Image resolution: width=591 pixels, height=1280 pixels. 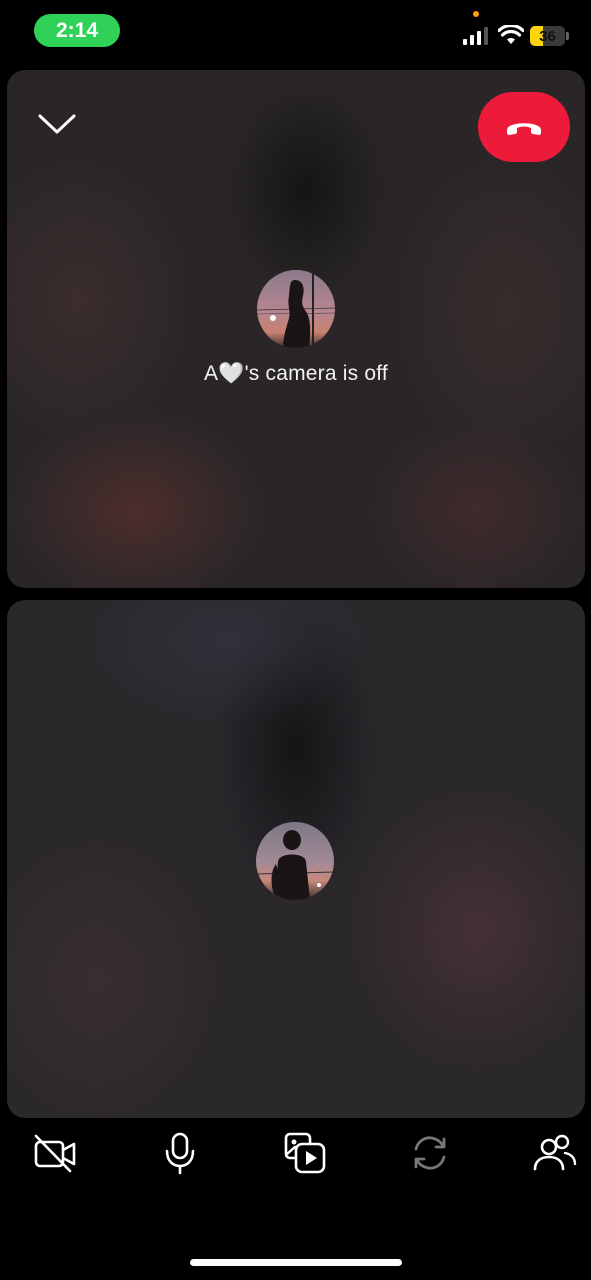 What do you see at coordinates (57, 125) in the screenshot?
I see `minimize-chevron-down-icon` at bounding box center [57, 125].